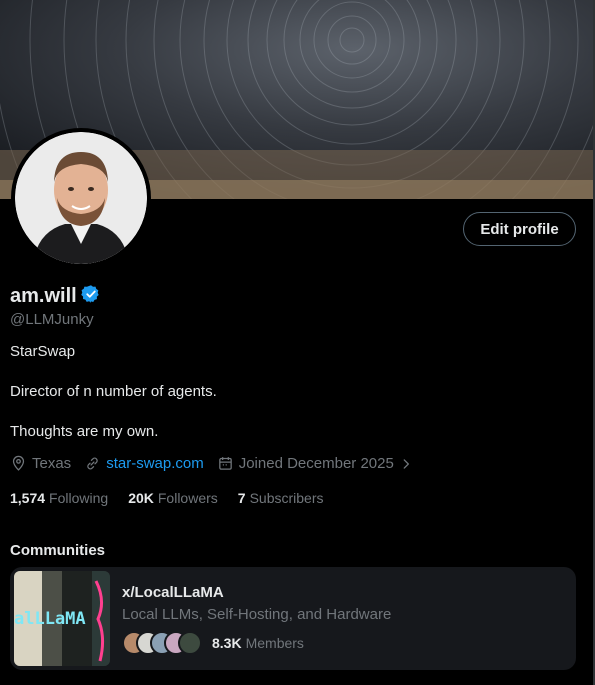  Describe the element at coordinates (274, 643) in the screenshot. I see `members-label: Members` at that location.